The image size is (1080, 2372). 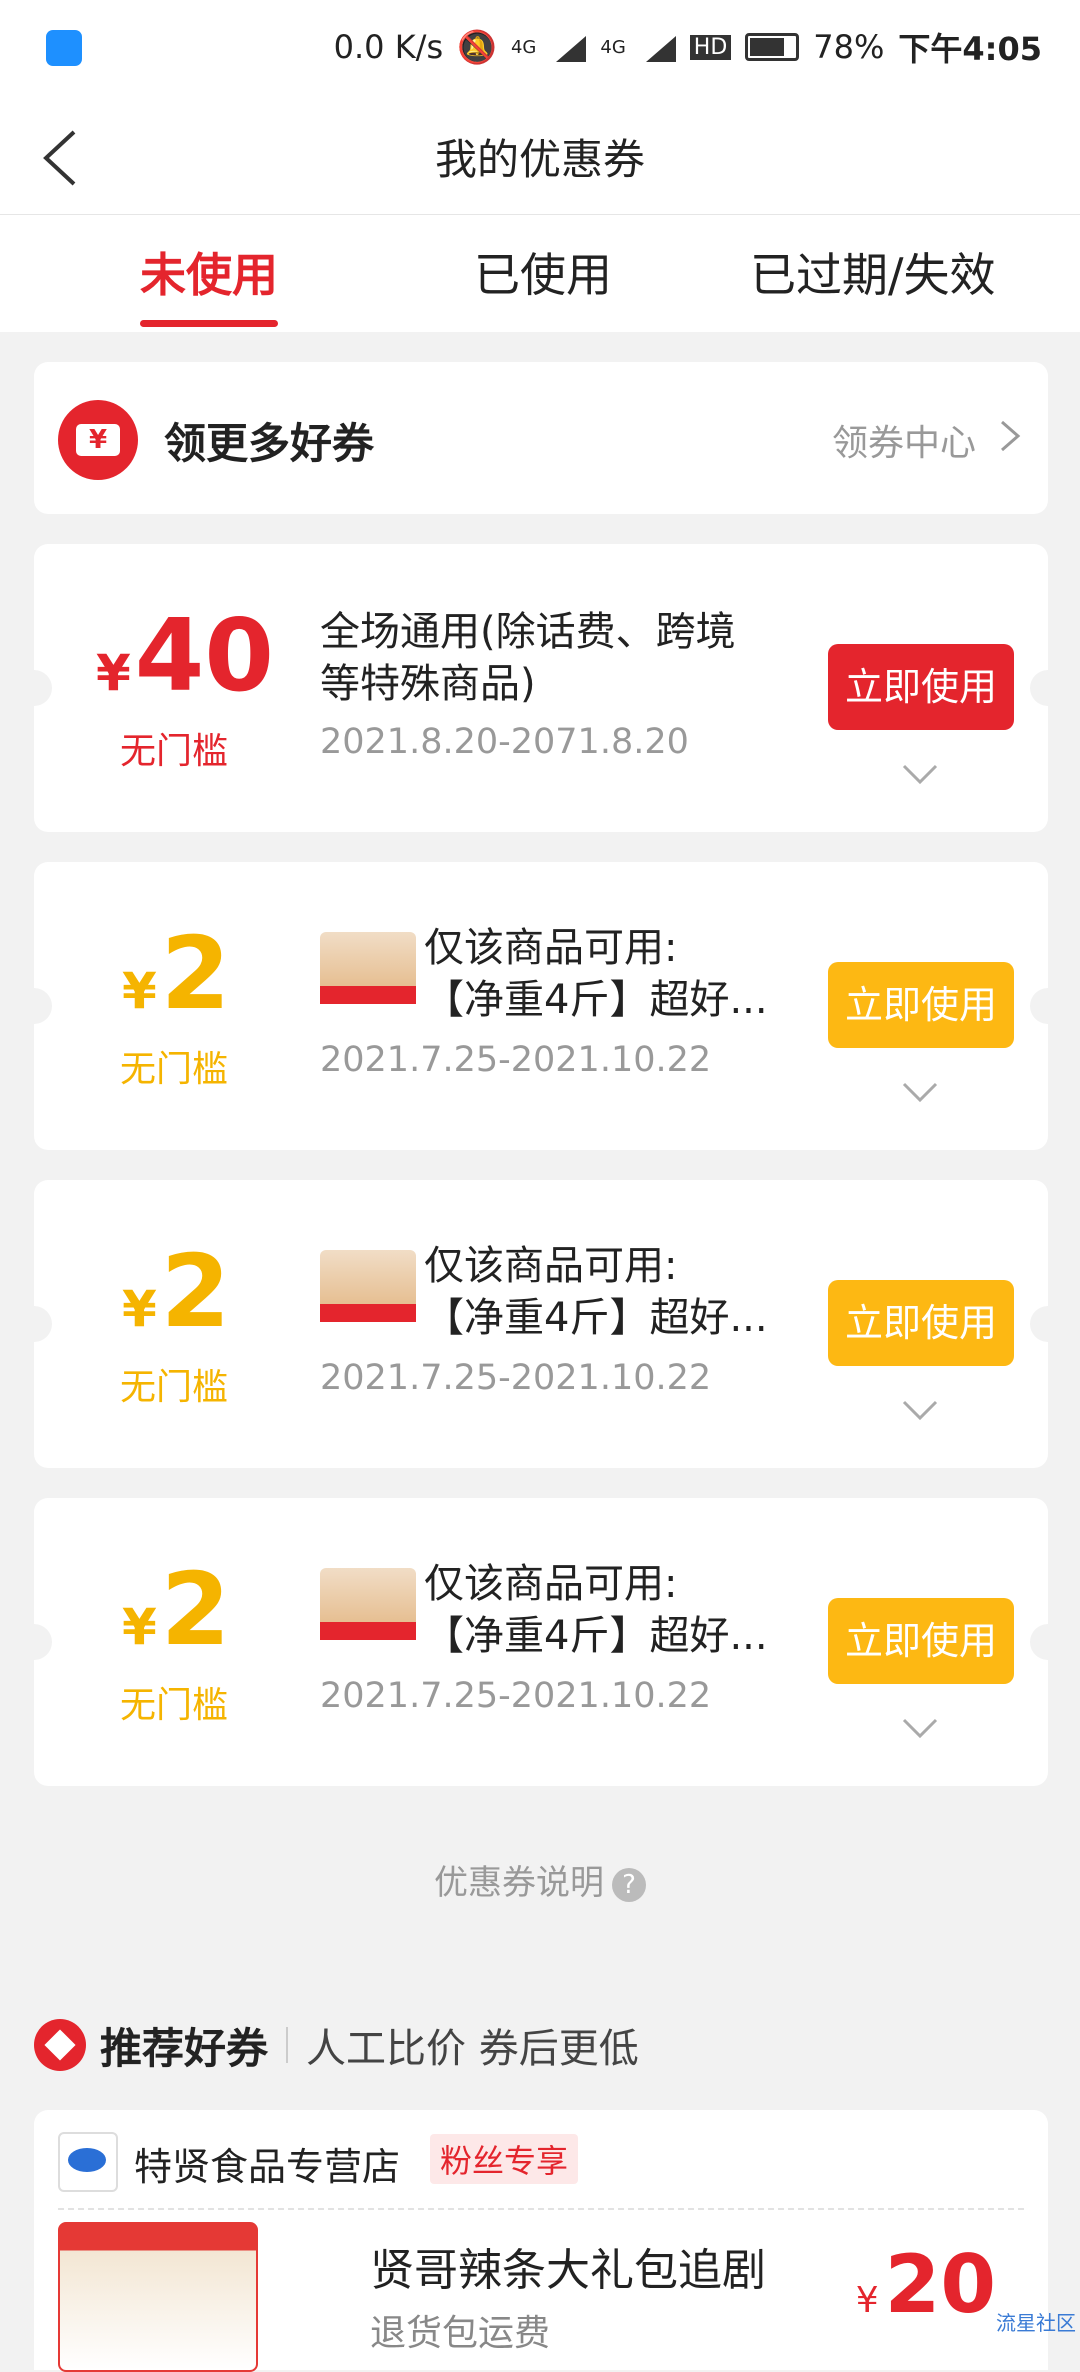 What do you see at coordinates (873, 272) in the screenshot?
I see `tab-expired: 已过期/失效` at bounding box center [873, 272].